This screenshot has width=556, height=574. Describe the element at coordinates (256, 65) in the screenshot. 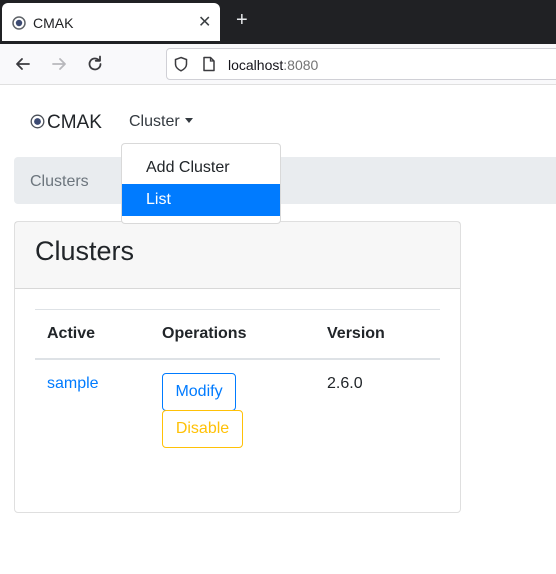

I see `url-host: localhost` at that location.